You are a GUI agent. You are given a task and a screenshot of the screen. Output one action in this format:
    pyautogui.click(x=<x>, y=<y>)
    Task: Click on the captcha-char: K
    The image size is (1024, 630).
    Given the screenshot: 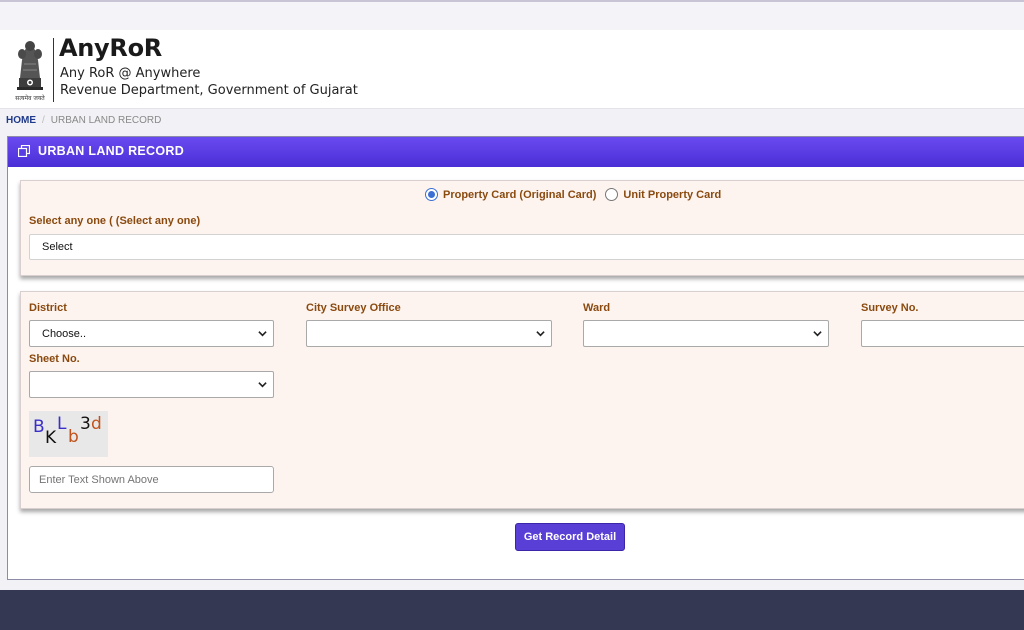 What is the action you would take?
    pyautogui.click(x=51, y=438)
    